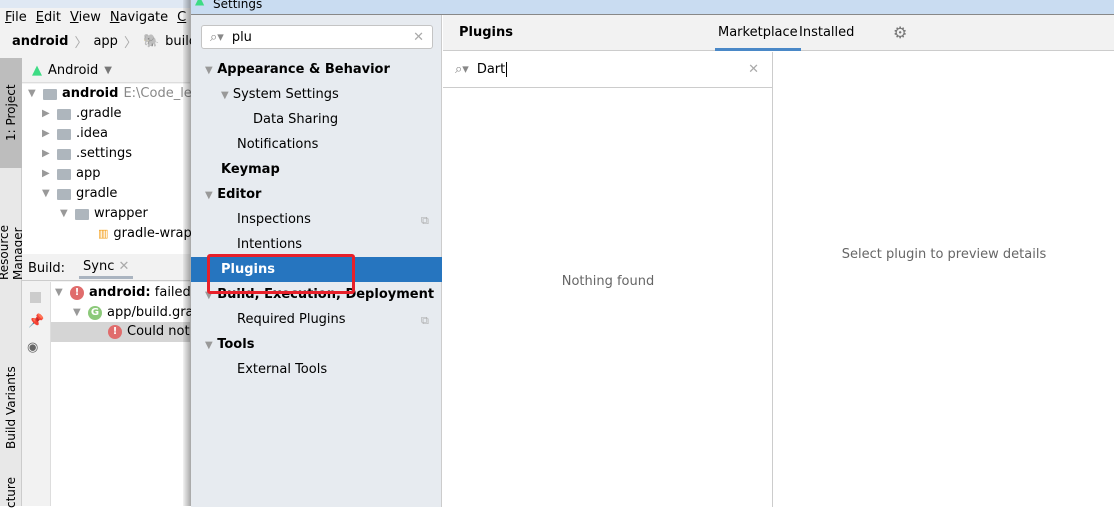 The height and width of the screenshot is (508, 1114). Describe the element at coordinates (608, 70) in the screenshot. I see `plugin-search-input: ⌕▾ Dart ✕` at that location.